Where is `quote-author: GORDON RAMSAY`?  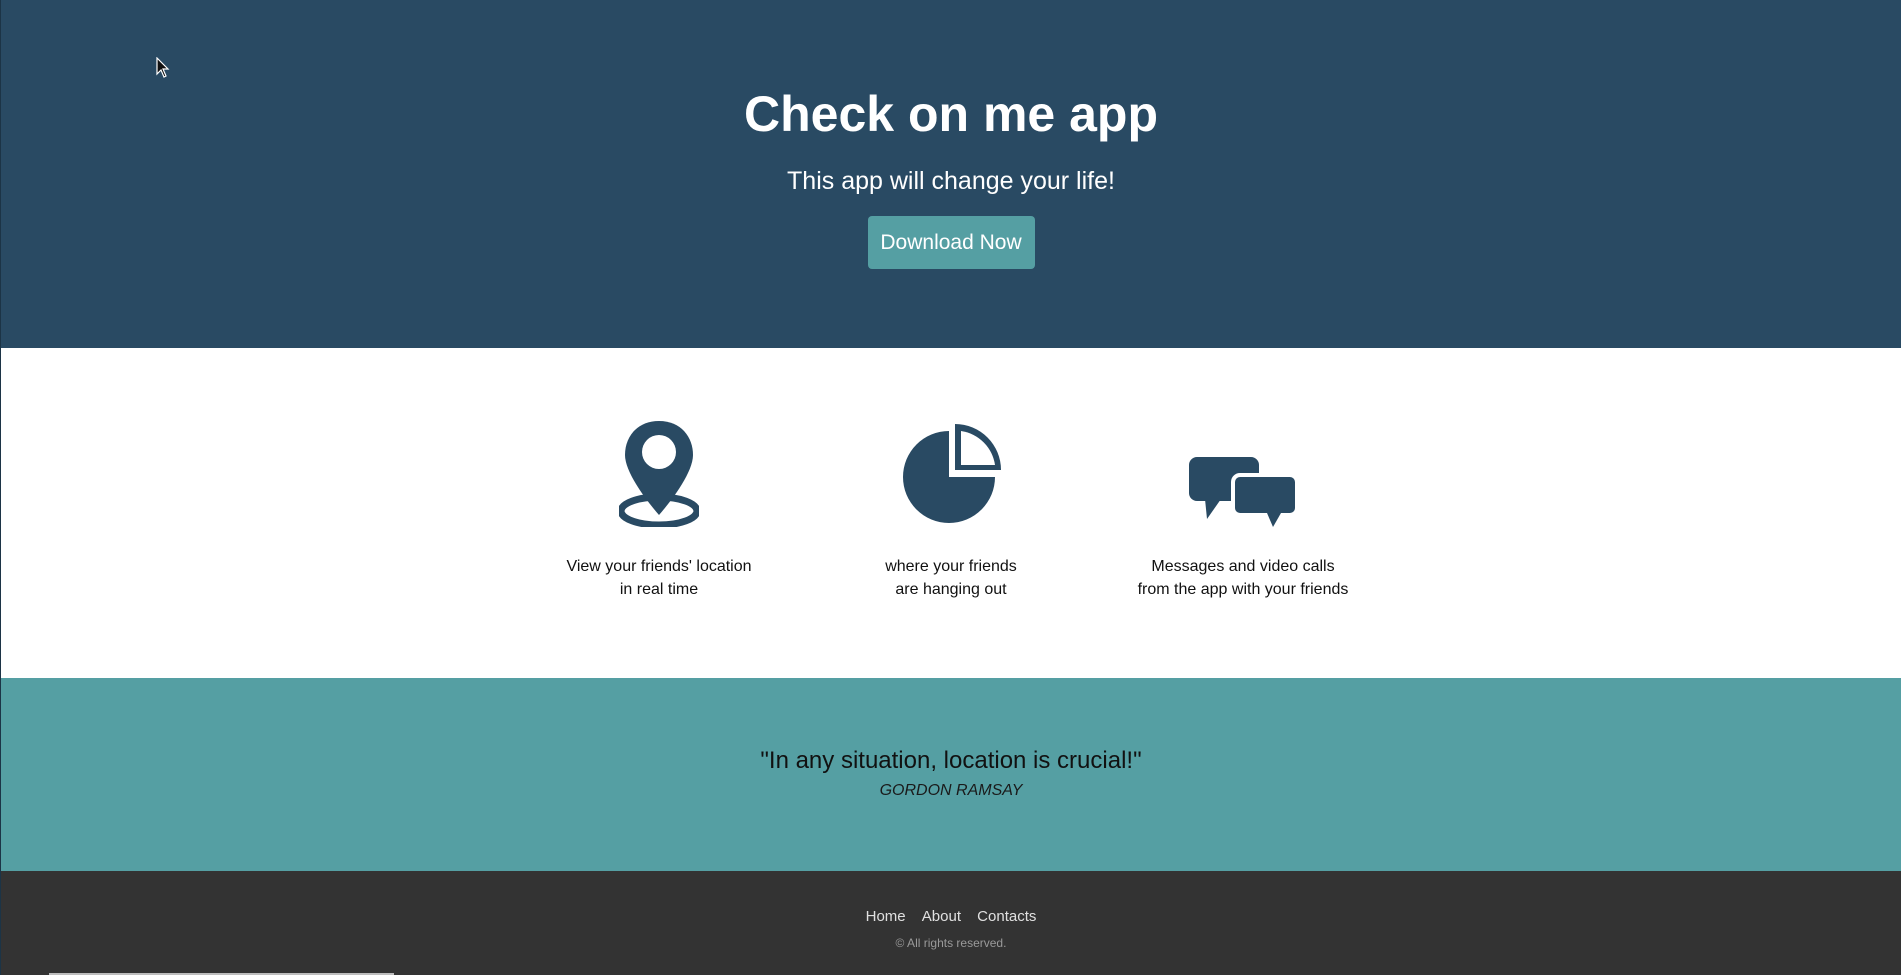 quote-author: GORDON RAMSAY is located at coordinates (951, 790).